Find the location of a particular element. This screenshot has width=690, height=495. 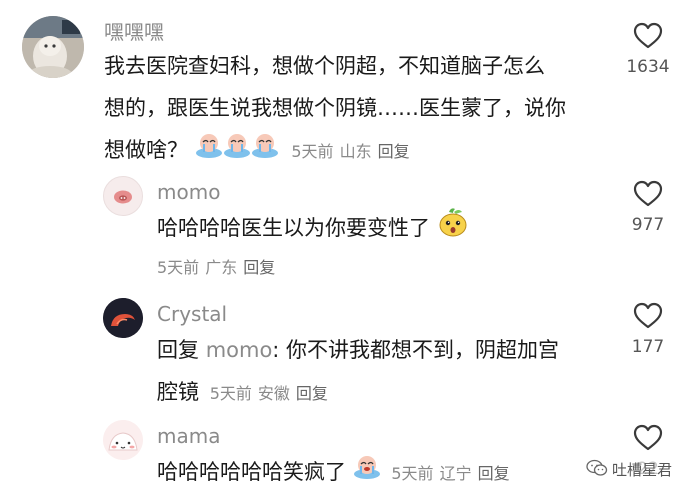

comment-meta: 5天前 安徽 回复 is located at coordinates (272, 393).